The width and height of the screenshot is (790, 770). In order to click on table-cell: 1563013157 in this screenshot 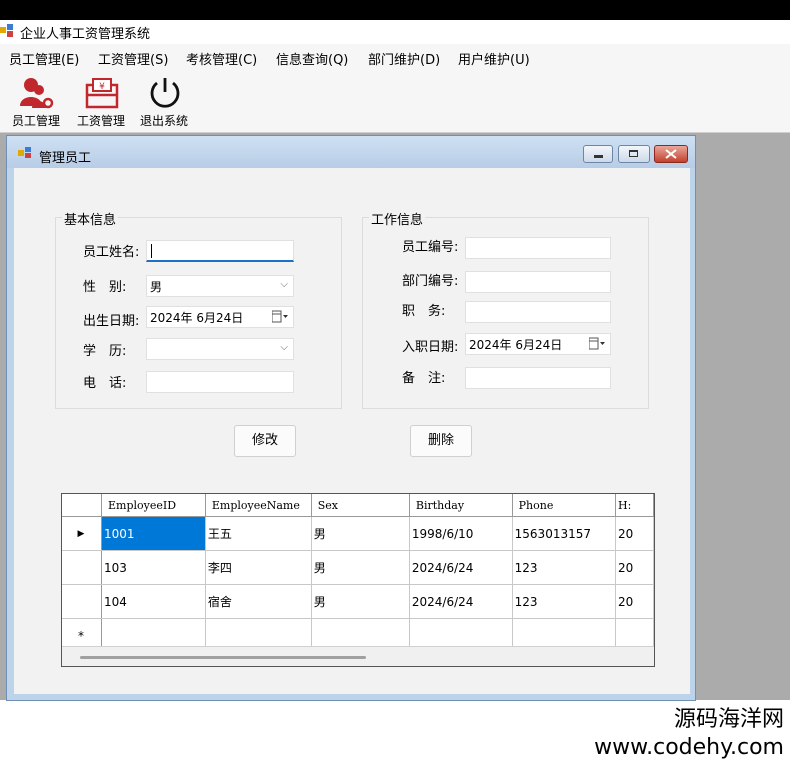, I will do `click(564, 533)`.